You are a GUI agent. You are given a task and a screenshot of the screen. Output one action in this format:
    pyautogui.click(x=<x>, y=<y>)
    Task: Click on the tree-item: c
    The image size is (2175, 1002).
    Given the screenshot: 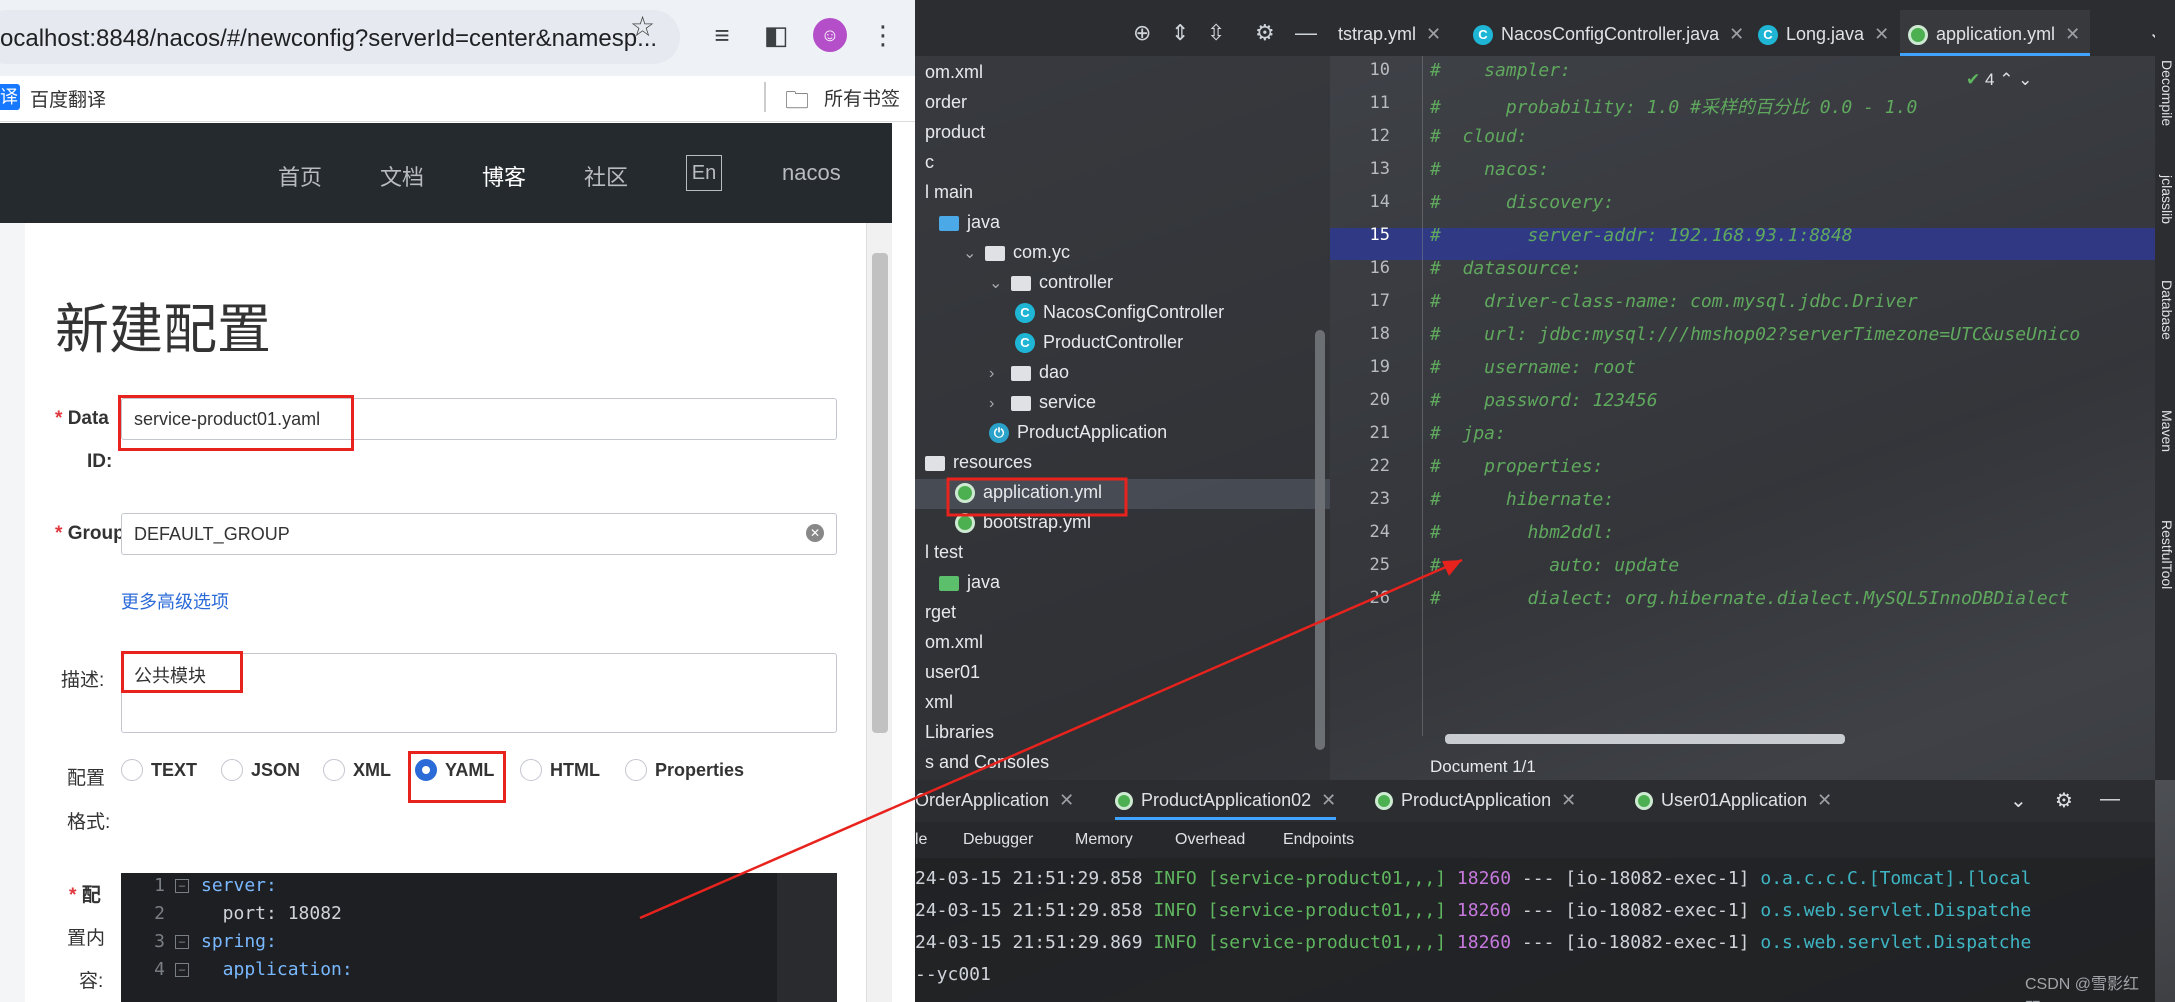 What is the action you would take?
    pyautogui.click(x=929, y=162)
    